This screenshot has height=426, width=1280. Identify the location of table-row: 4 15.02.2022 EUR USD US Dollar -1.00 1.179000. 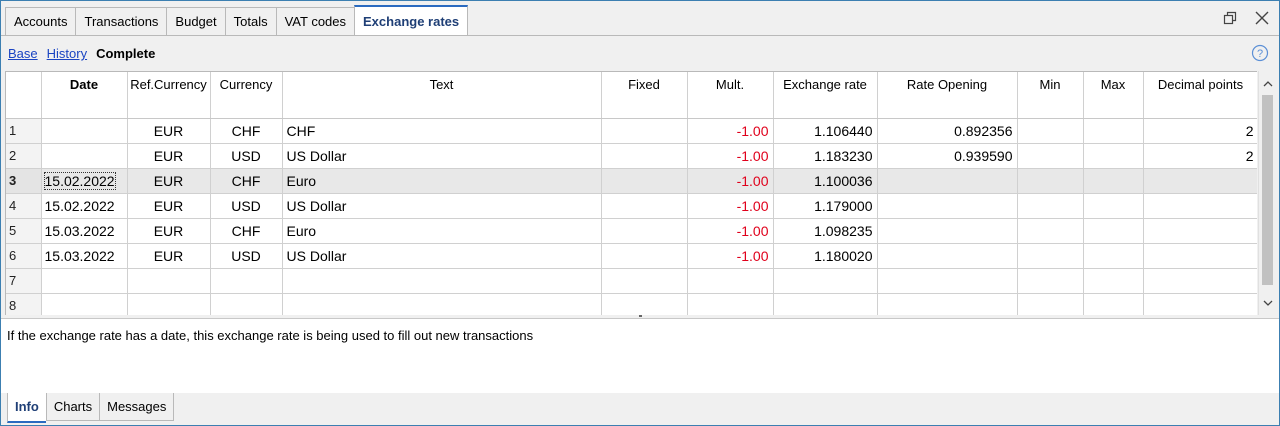
(631, 206).